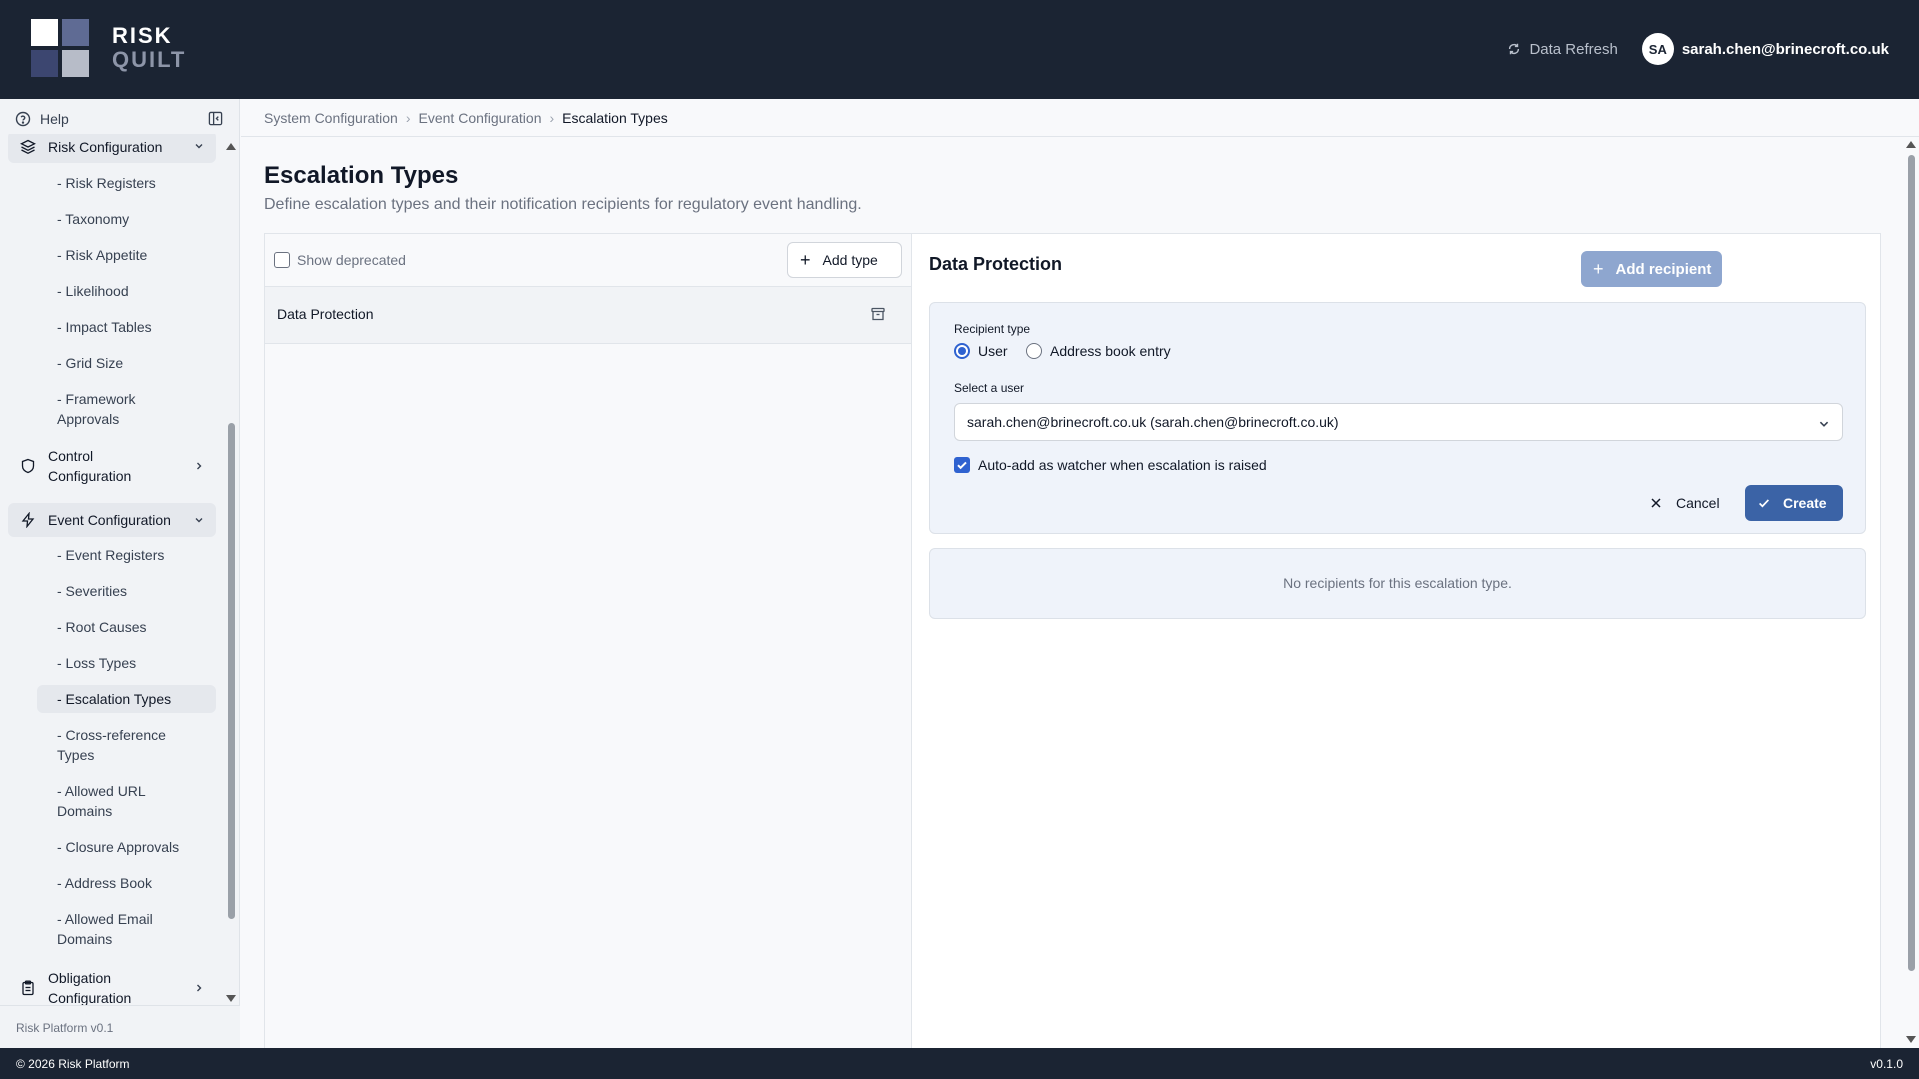 This screenshot has height=1079, width=1919. What do you see at coordinates (1805, 503) in the screenshot?
I see `create-label: Create` at bounding box center [1805, 503].